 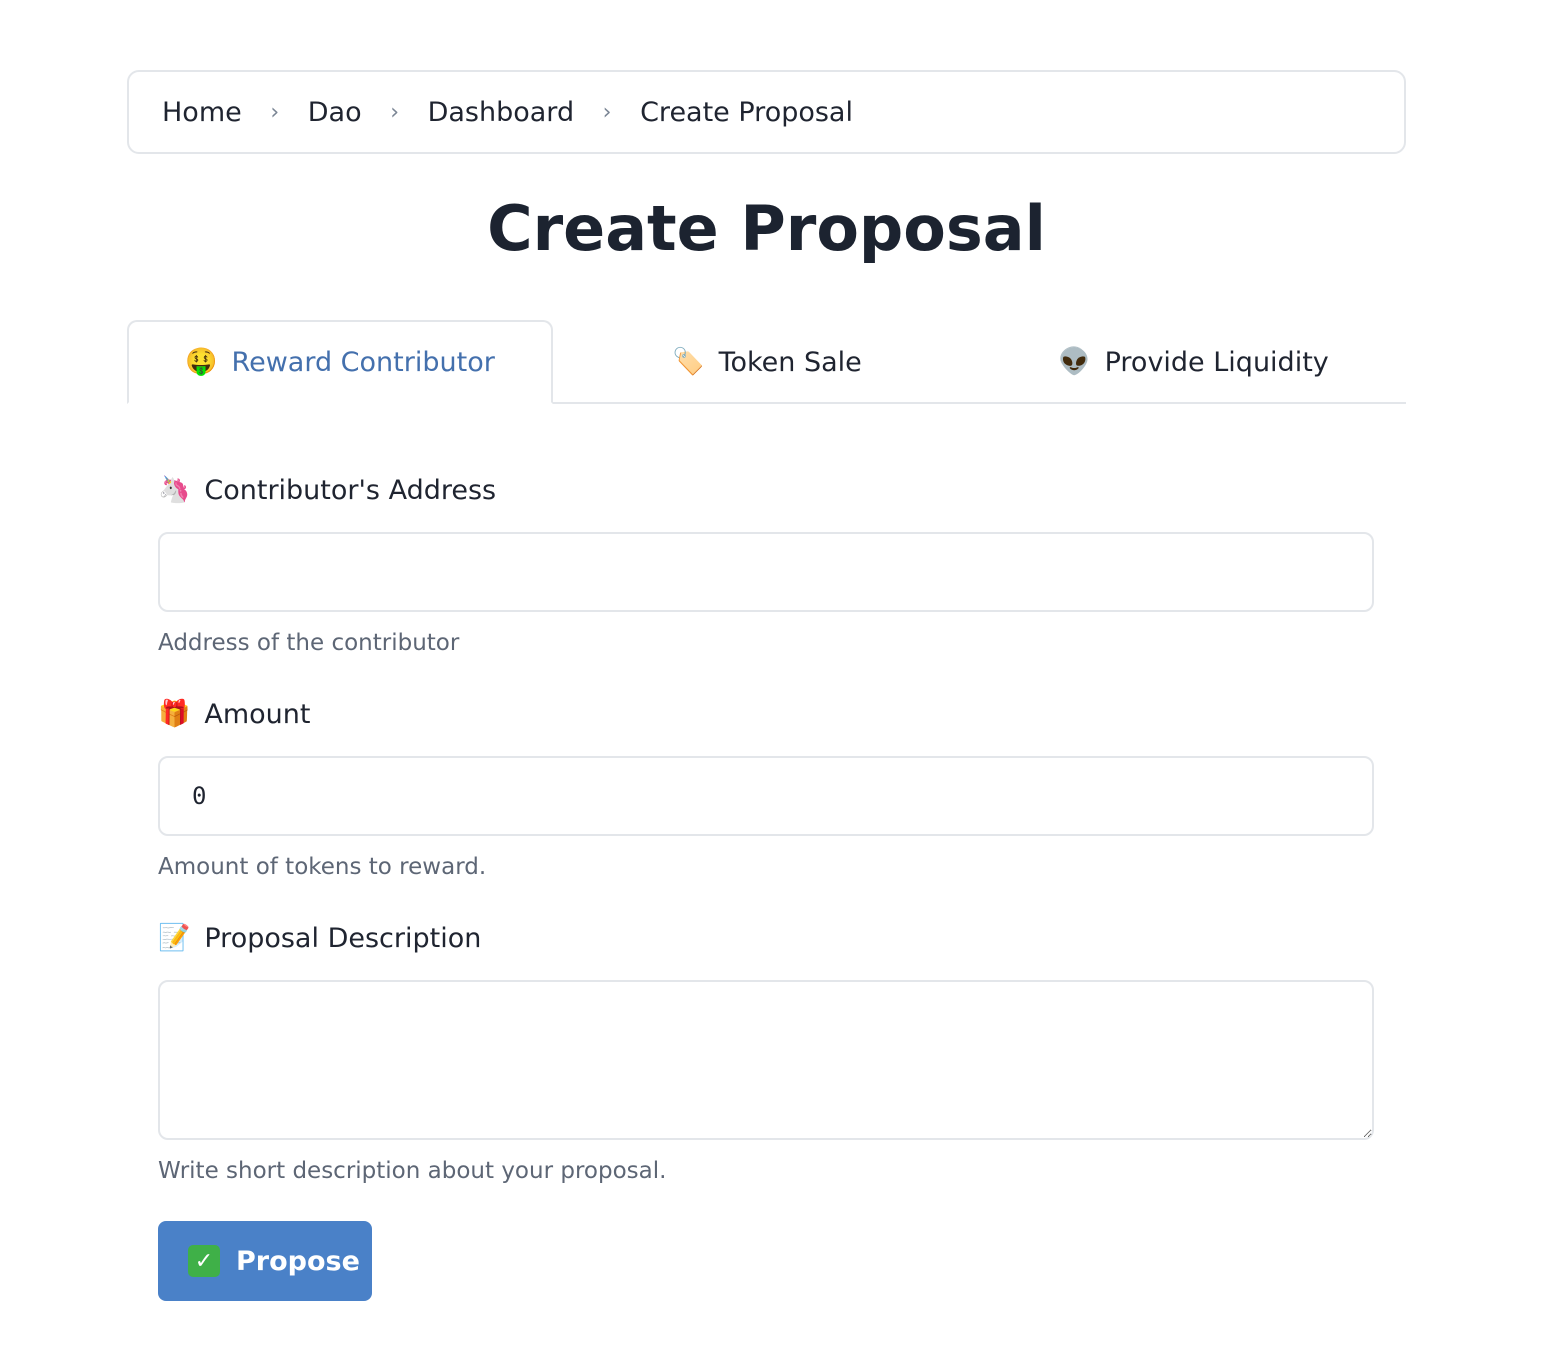 I want to click on memo-icon: 📝, so click(x=174, y=938).